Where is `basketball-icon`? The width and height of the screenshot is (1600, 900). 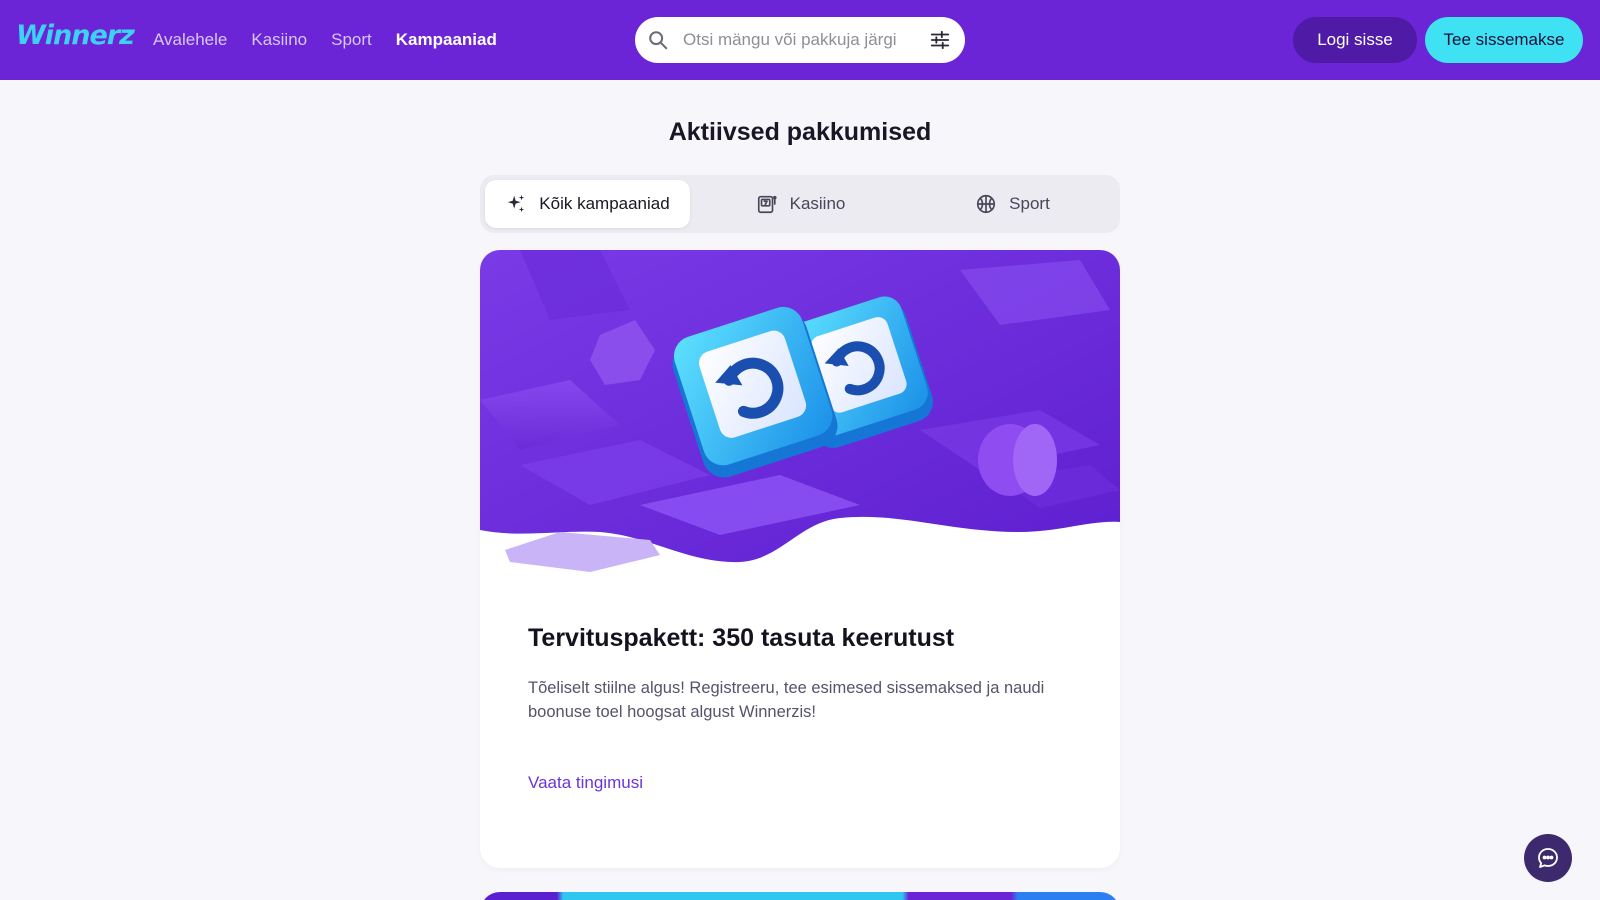 basketball-icon is located at coordinates (986, 204).